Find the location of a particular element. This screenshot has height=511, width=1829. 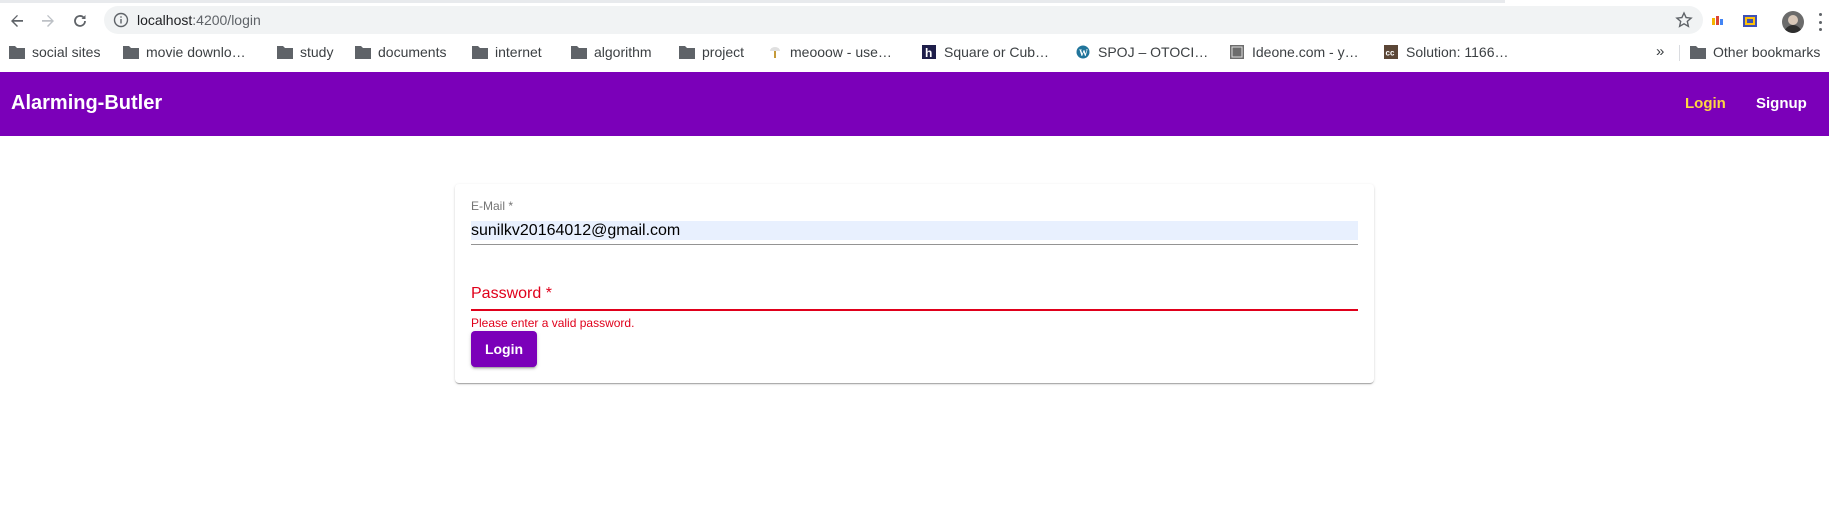

other-bookmarks: Other bookmarks is located at coordinates (1755, 52).